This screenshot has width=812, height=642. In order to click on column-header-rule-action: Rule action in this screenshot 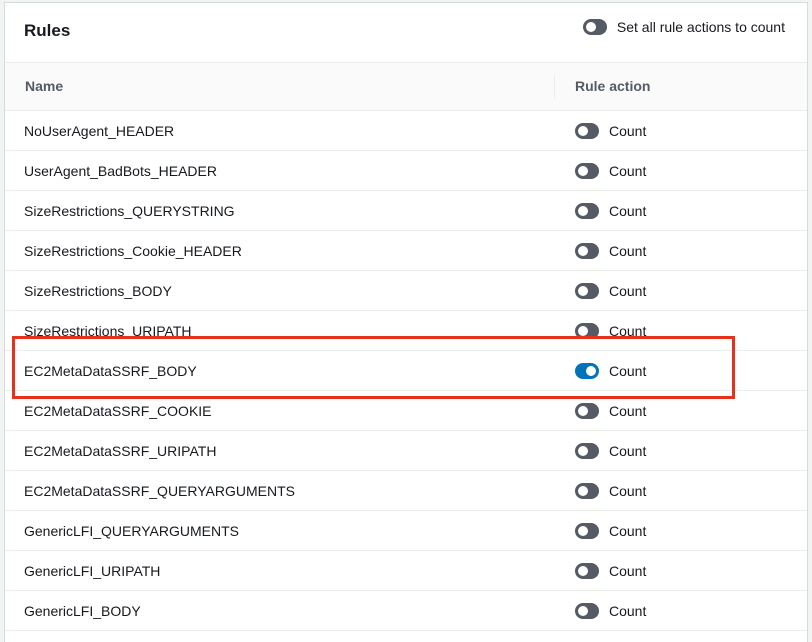, I will do `click(613, 86)`.